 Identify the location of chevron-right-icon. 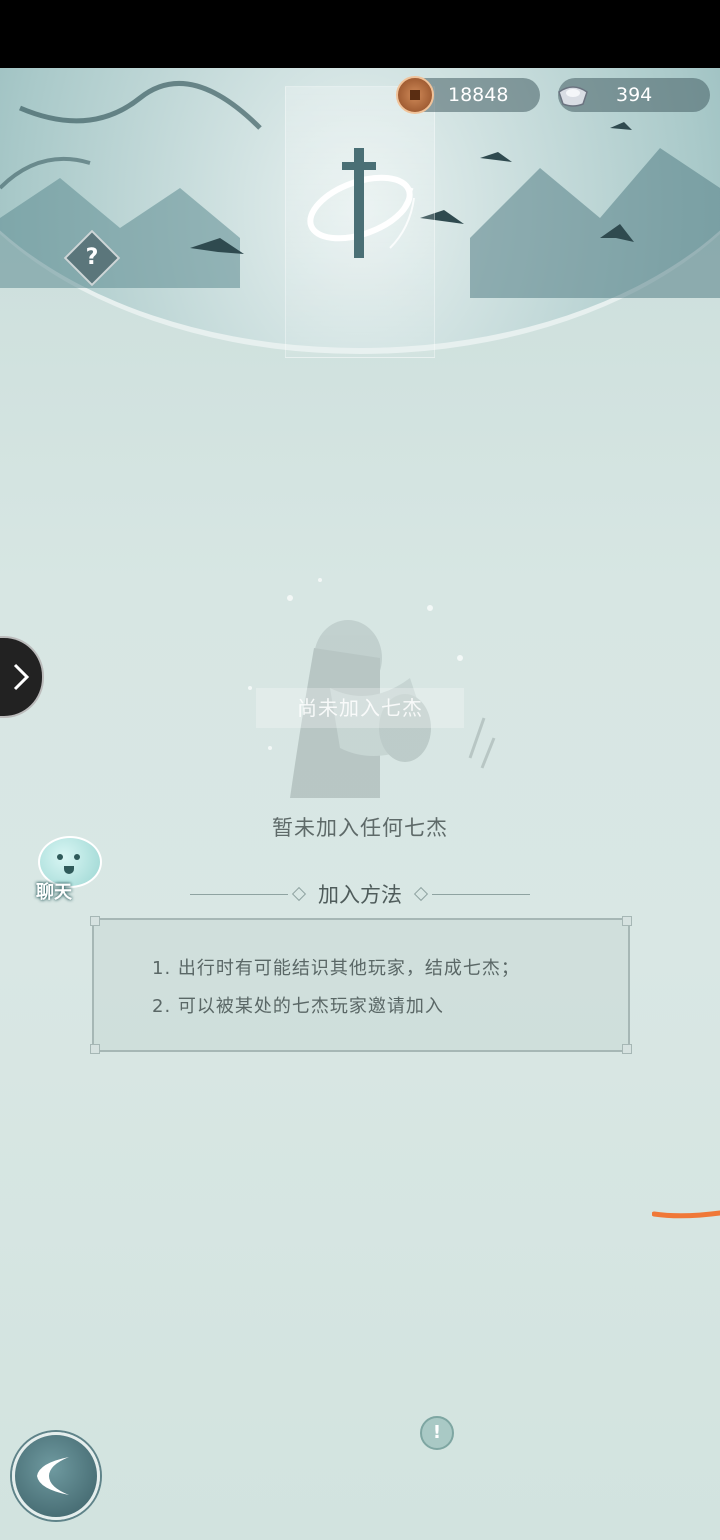
(21, 677).